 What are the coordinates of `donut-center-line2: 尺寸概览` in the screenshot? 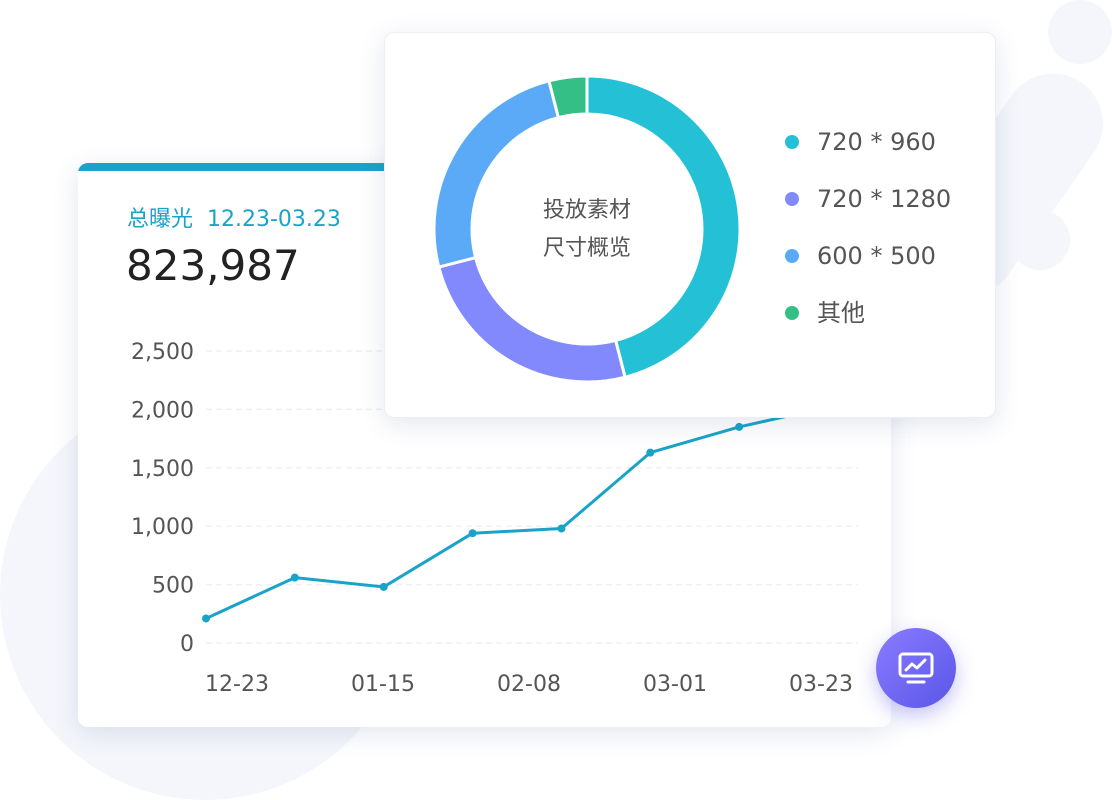 It's located at (587, 248).